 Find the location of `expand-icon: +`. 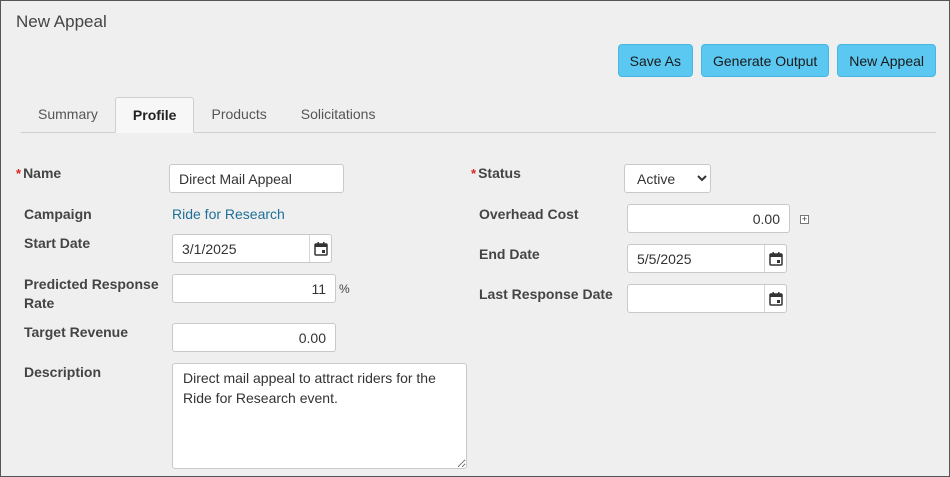

expand-icon: + is located at coordinates (804, 219).